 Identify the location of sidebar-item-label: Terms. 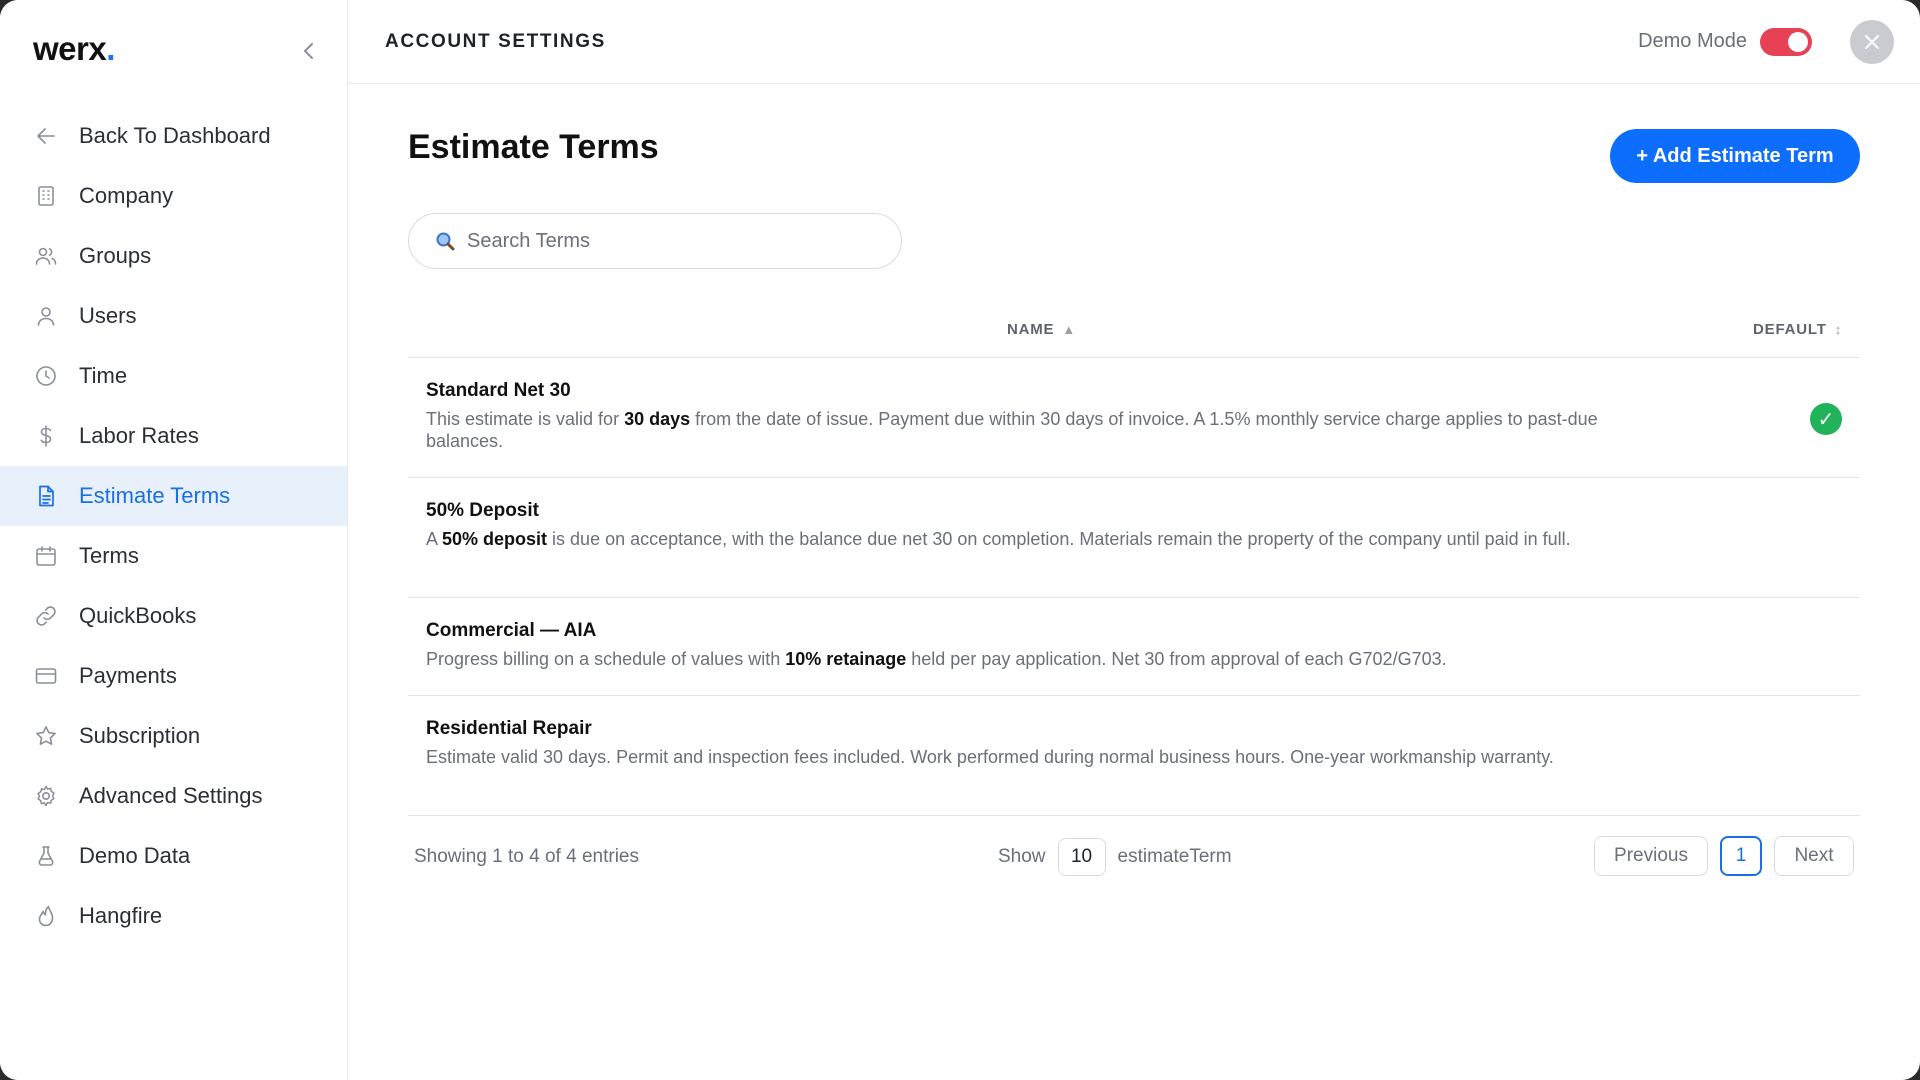
(109, 555).